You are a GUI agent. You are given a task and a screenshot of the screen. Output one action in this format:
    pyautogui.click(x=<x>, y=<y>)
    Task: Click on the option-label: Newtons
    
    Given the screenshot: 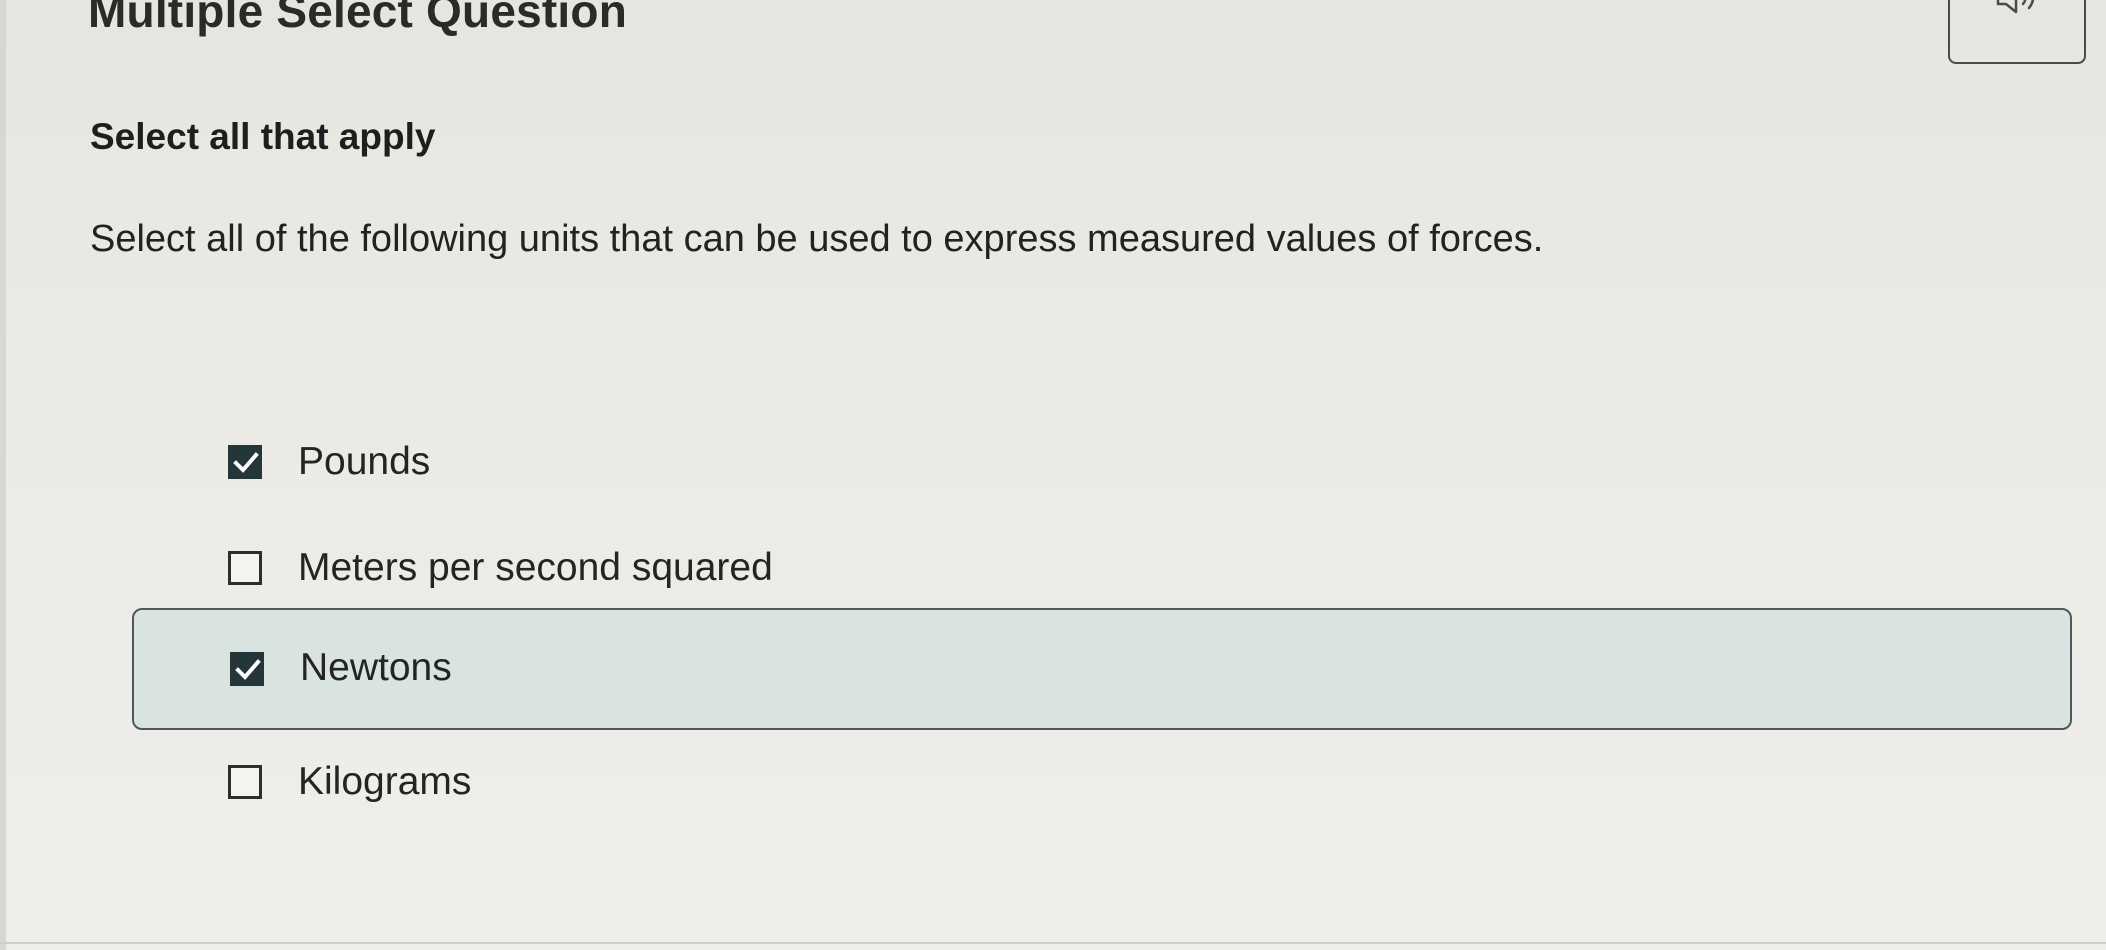 What is the action you would take?
    pyautogui.click(x=376, y=667)
    